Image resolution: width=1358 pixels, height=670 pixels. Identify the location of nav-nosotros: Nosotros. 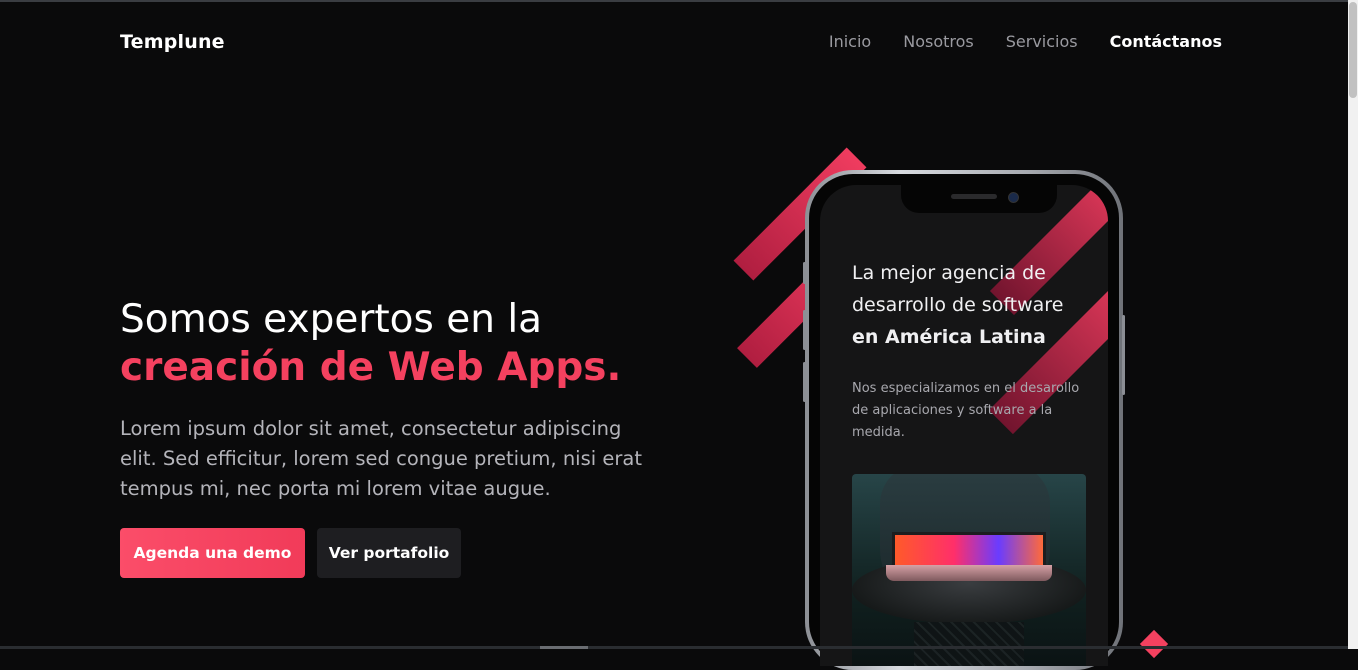
(938, 41).